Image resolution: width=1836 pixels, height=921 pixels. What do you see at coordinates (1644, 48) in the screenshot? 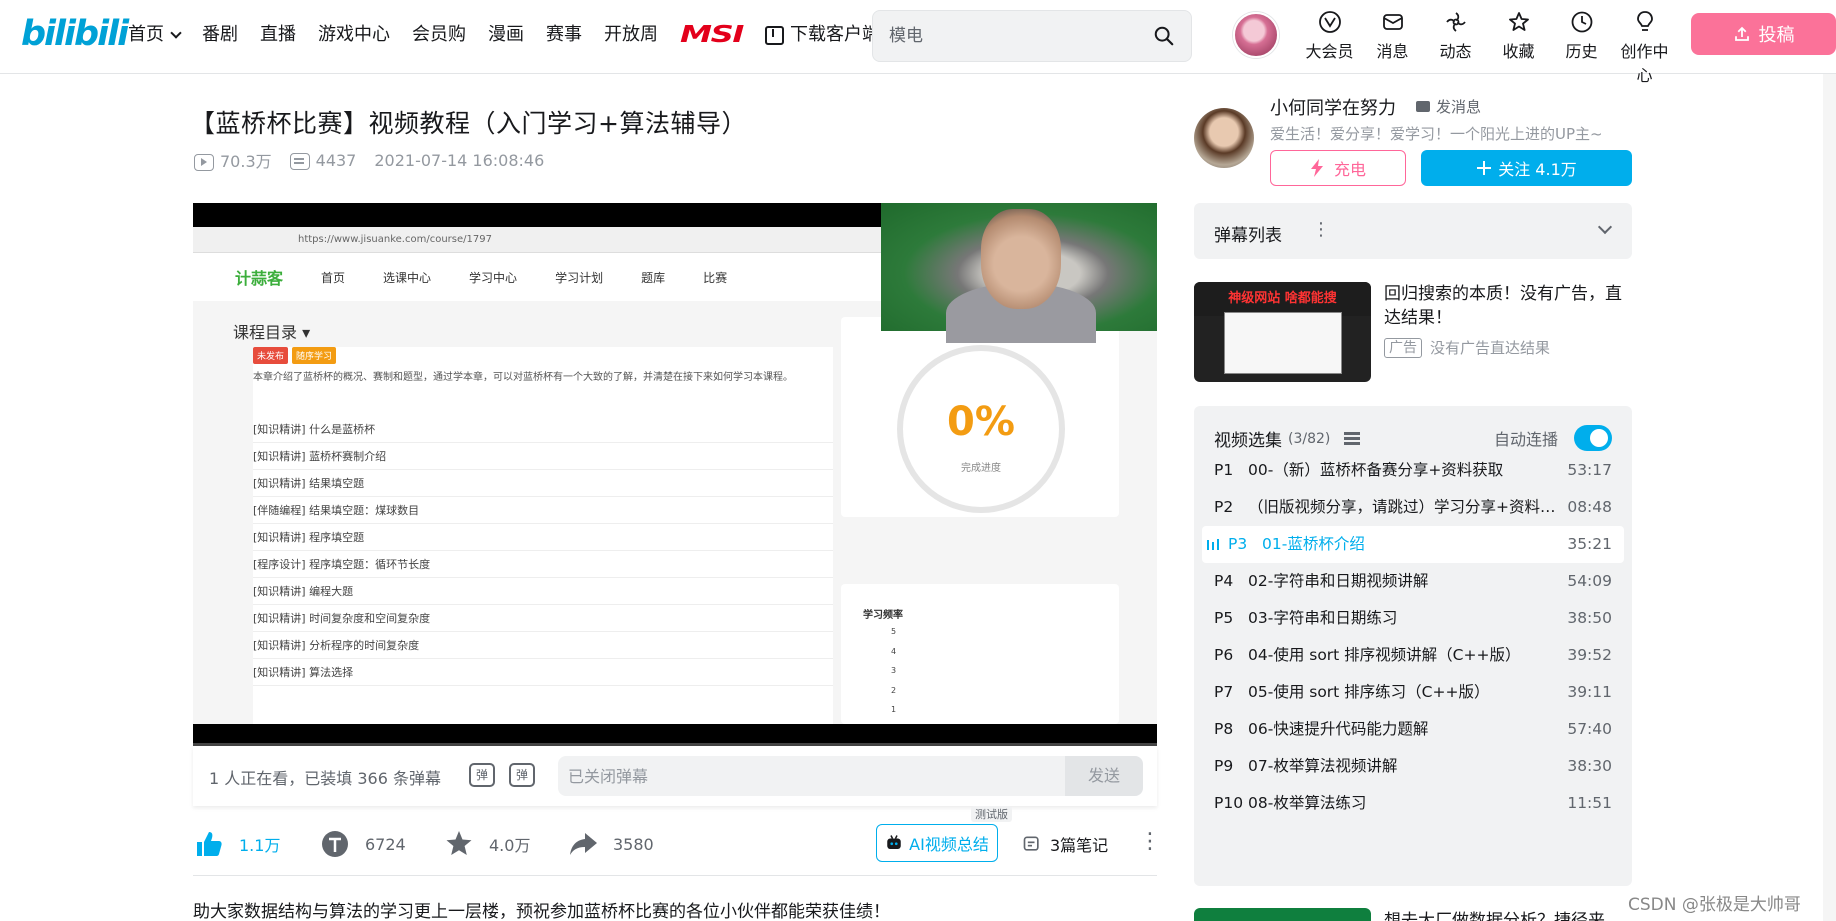
I see `creator-center-entry: 创作中心` at bounding box center [1644, 48].